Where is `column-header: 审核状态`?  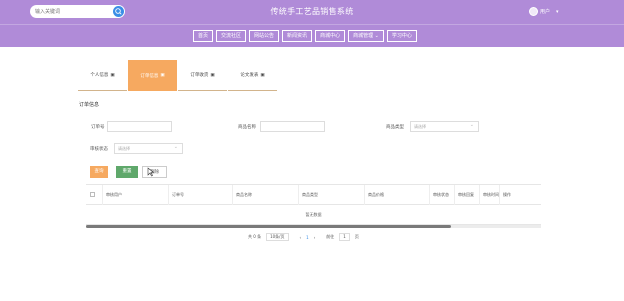
column-header: 审核状态 is located at coordinates (442, 194).